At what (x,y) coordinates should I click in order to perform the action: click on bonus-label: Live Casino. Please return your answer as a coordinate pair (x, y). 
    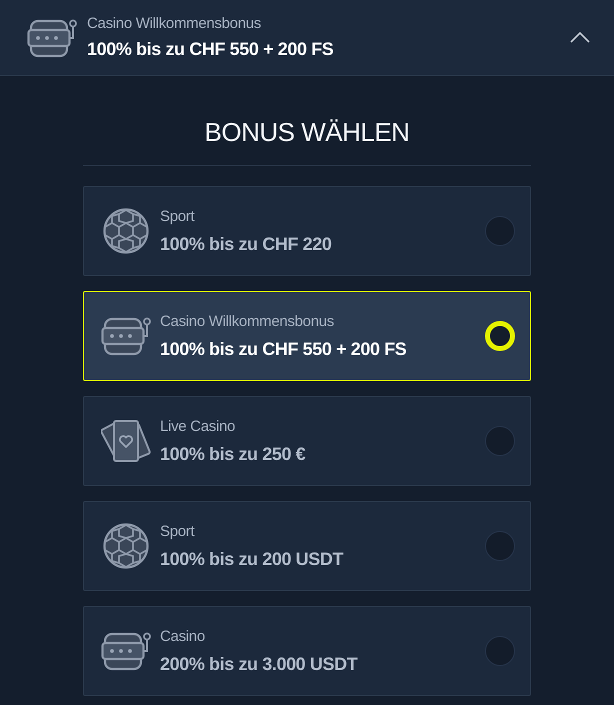
    Looking at the image, I should click on (198, 427).